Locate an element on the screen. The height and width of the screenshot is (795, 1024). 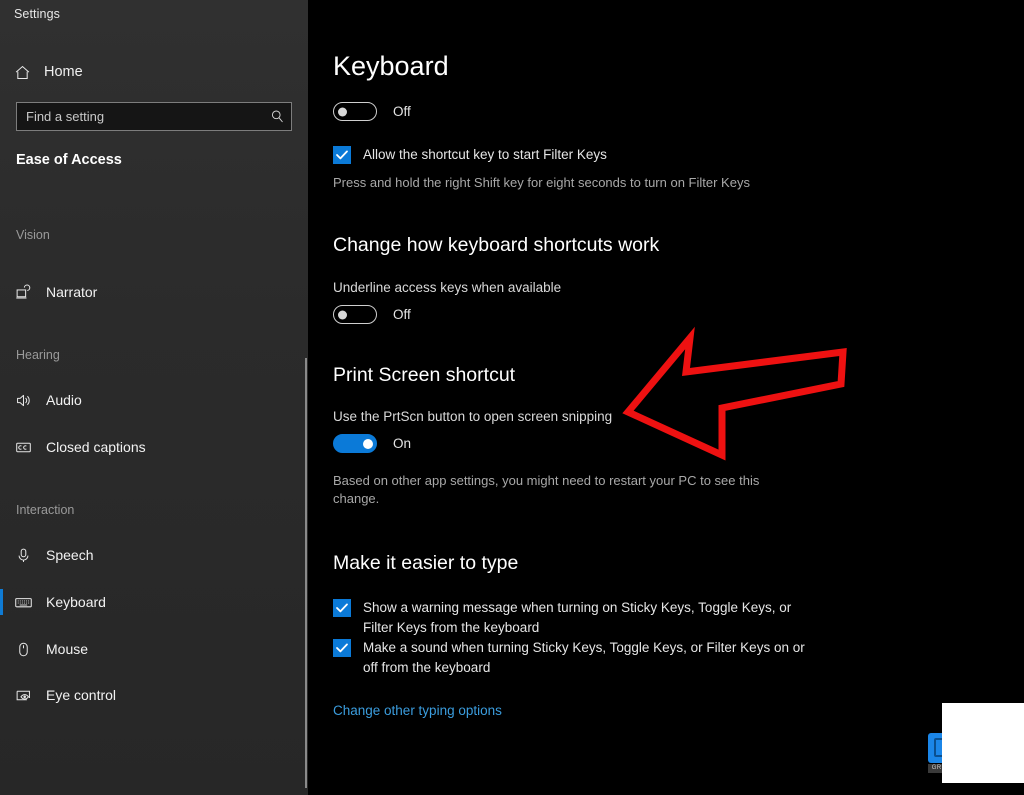
allow-shortcut-key-checkbox is located at coordinates (342, 155).